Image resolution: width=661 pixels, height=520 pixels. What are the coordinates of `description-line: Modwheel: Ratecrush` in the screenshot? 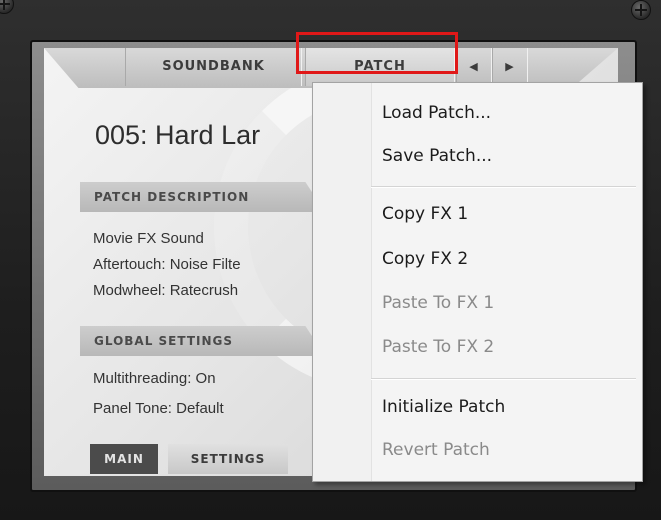 It's located at (166, 290).